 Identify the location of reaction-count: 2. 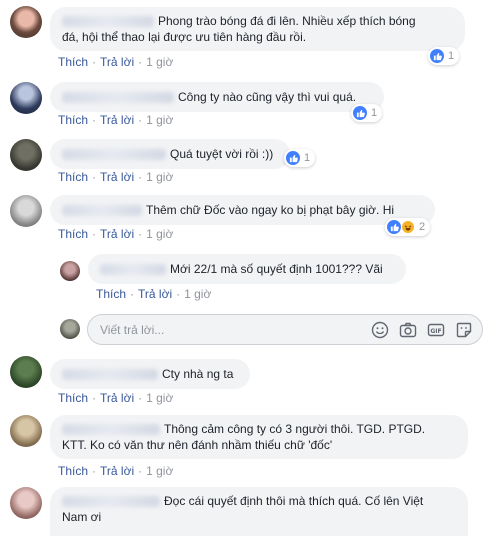
(422, 227).